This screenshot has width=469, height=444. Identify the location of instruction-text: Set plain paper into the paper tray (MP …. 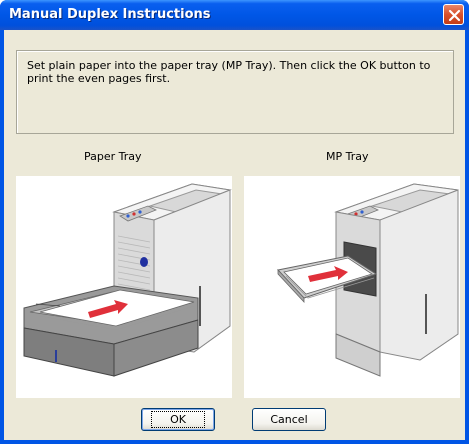
(229, 72).